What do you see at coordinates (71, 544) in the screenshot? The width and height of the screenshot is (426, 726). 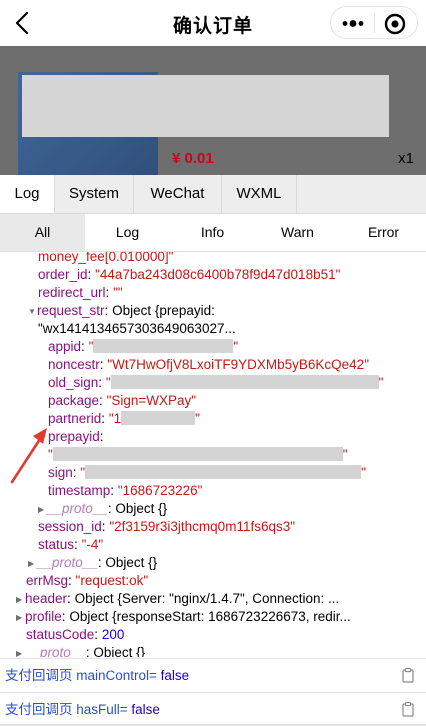 I see `log-line: status: "-4"` at bounding box center [71, 544].